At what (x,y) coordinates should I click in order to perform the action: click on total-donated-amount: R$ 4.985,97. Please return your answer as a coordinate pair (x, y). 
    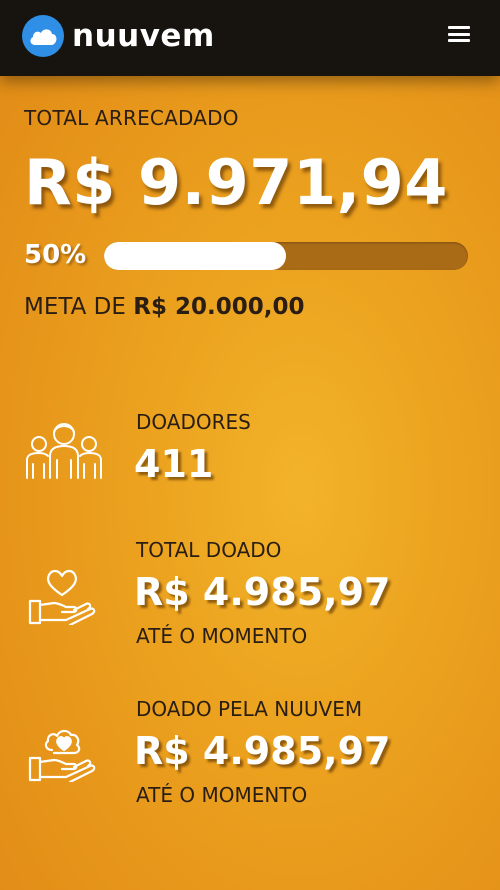
    Looking at the image, I should click on (262, 592).